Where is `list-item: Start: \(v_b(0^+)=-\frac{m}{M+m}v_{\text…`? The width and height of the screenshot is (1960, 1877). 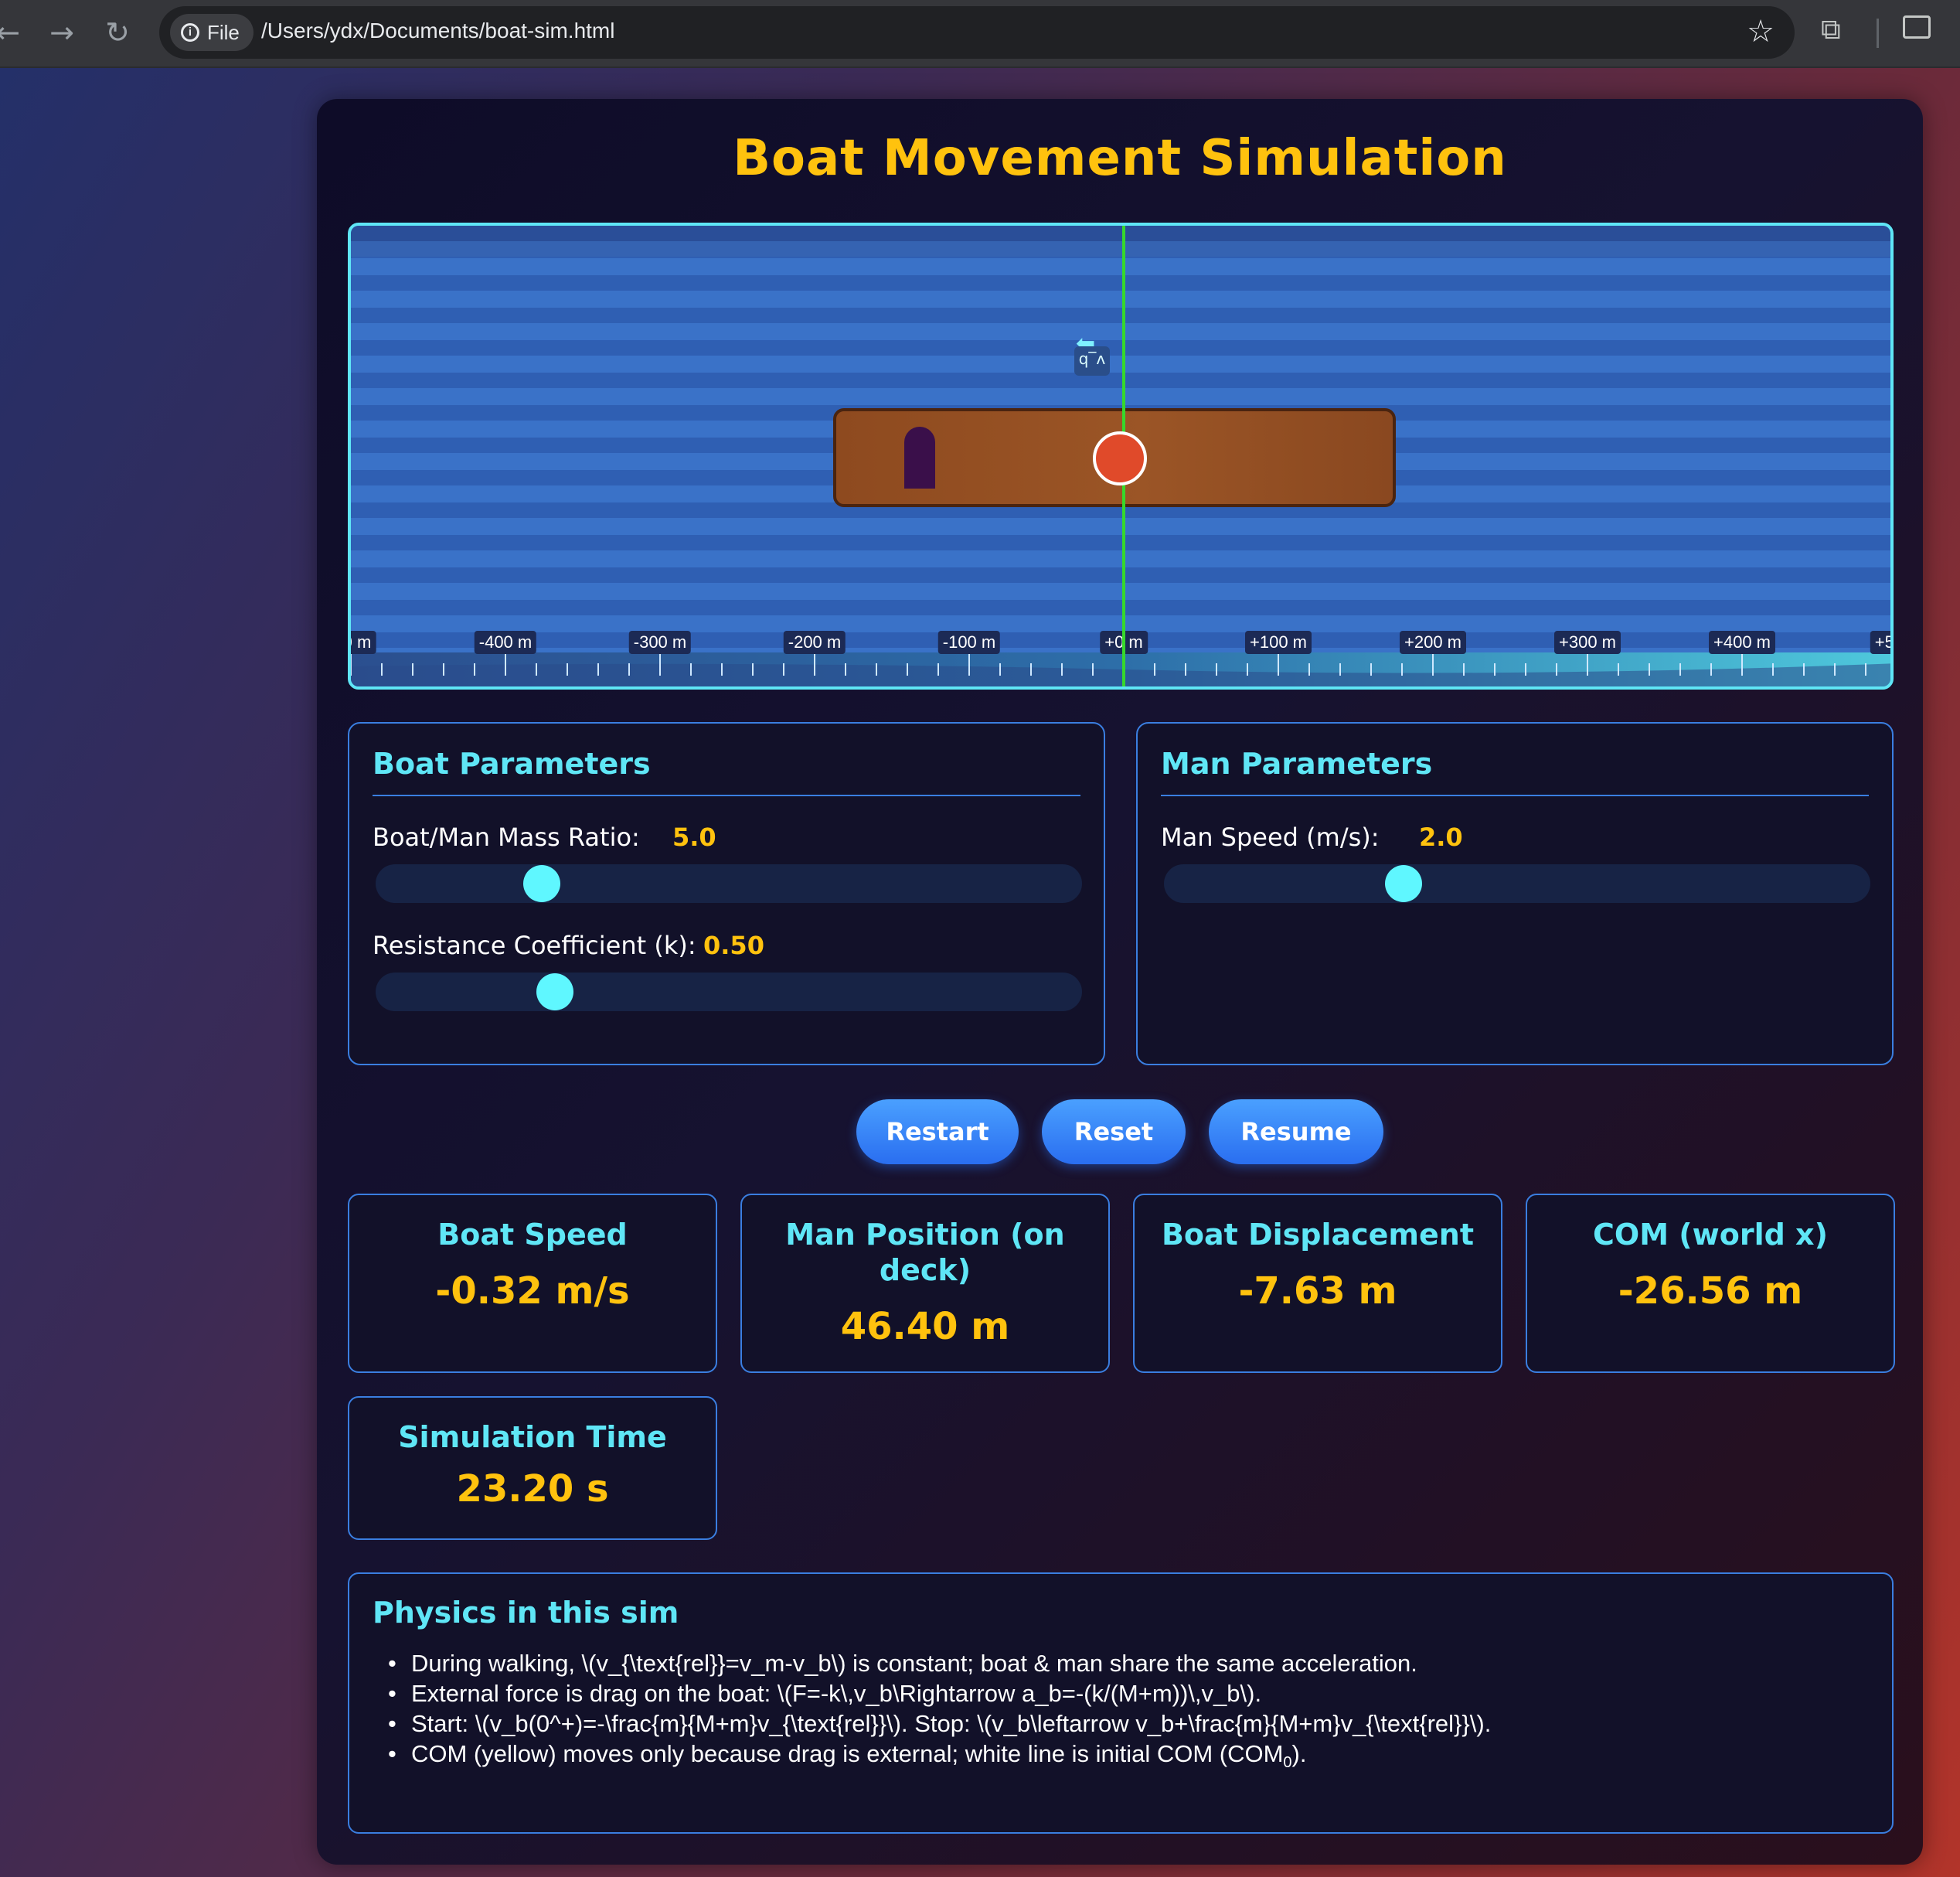
list-item: Start: \(v_b(0^+)=-\frac{m}{M+m}v_{\text… is located at coordinates (939, 1723).